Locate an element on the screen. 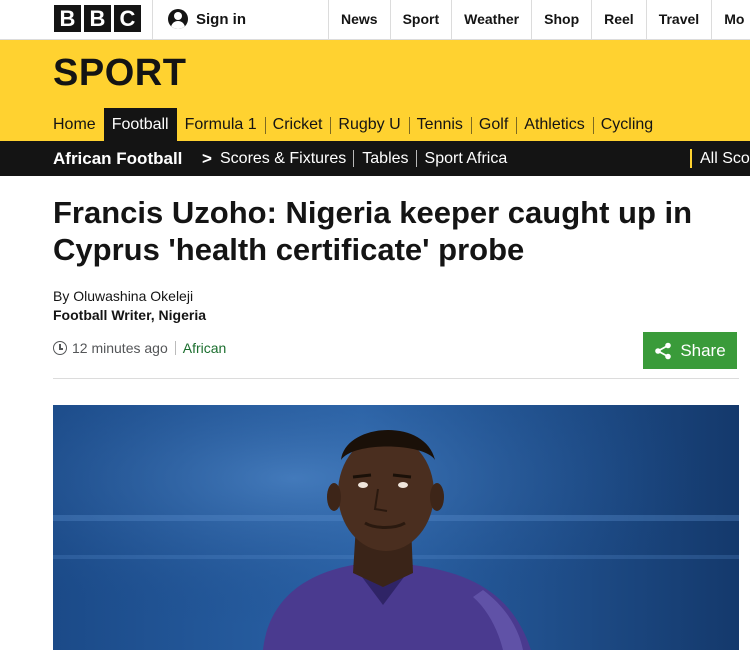  global-nav-more: Mo is located at coordinates (730, 20).